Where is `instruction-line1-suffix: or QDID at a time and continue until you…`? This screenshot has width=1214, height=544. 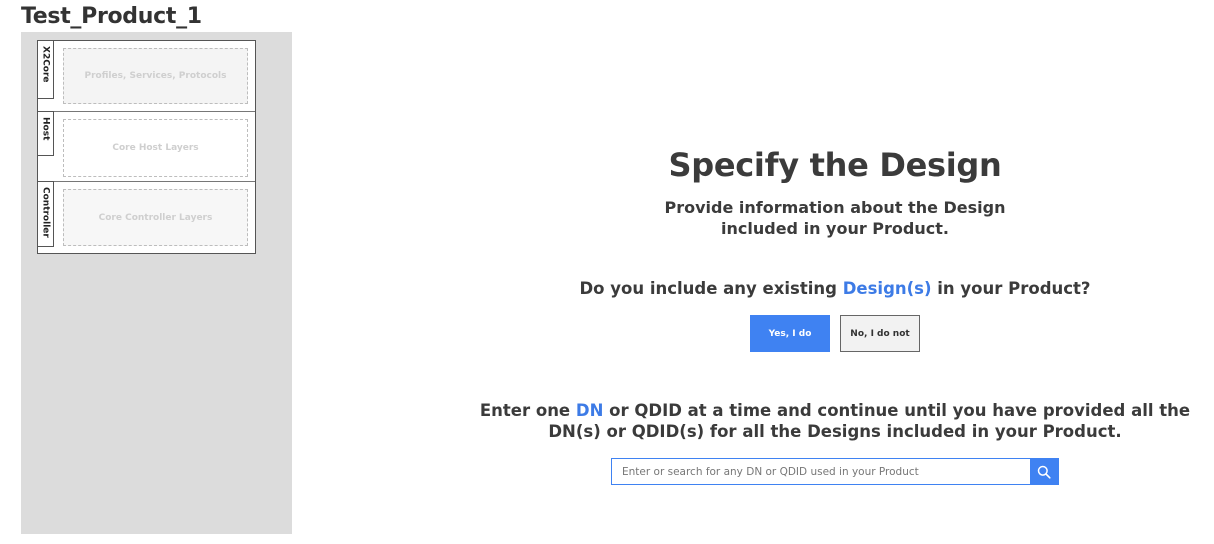 instruction-line1-suffix: or QDID at a time and continue until you… is located at coordinates (897, 410).